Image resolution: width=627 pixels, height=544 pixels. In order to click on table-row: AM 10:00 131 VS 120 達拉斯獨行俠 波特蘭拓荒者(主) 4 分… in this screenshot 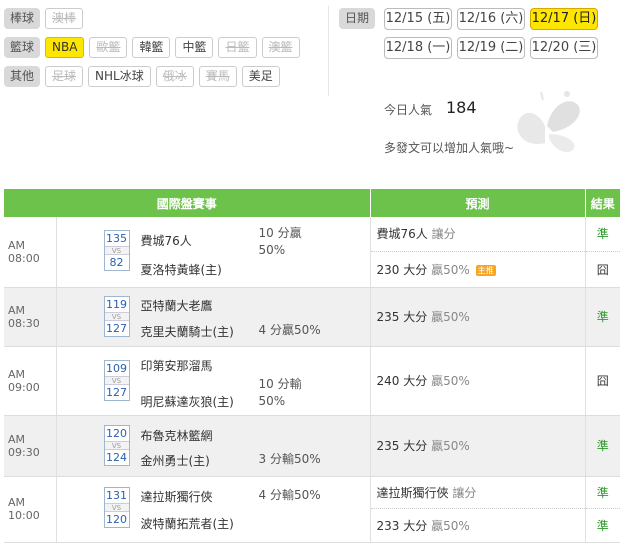, I will do `click(312, 509)`.